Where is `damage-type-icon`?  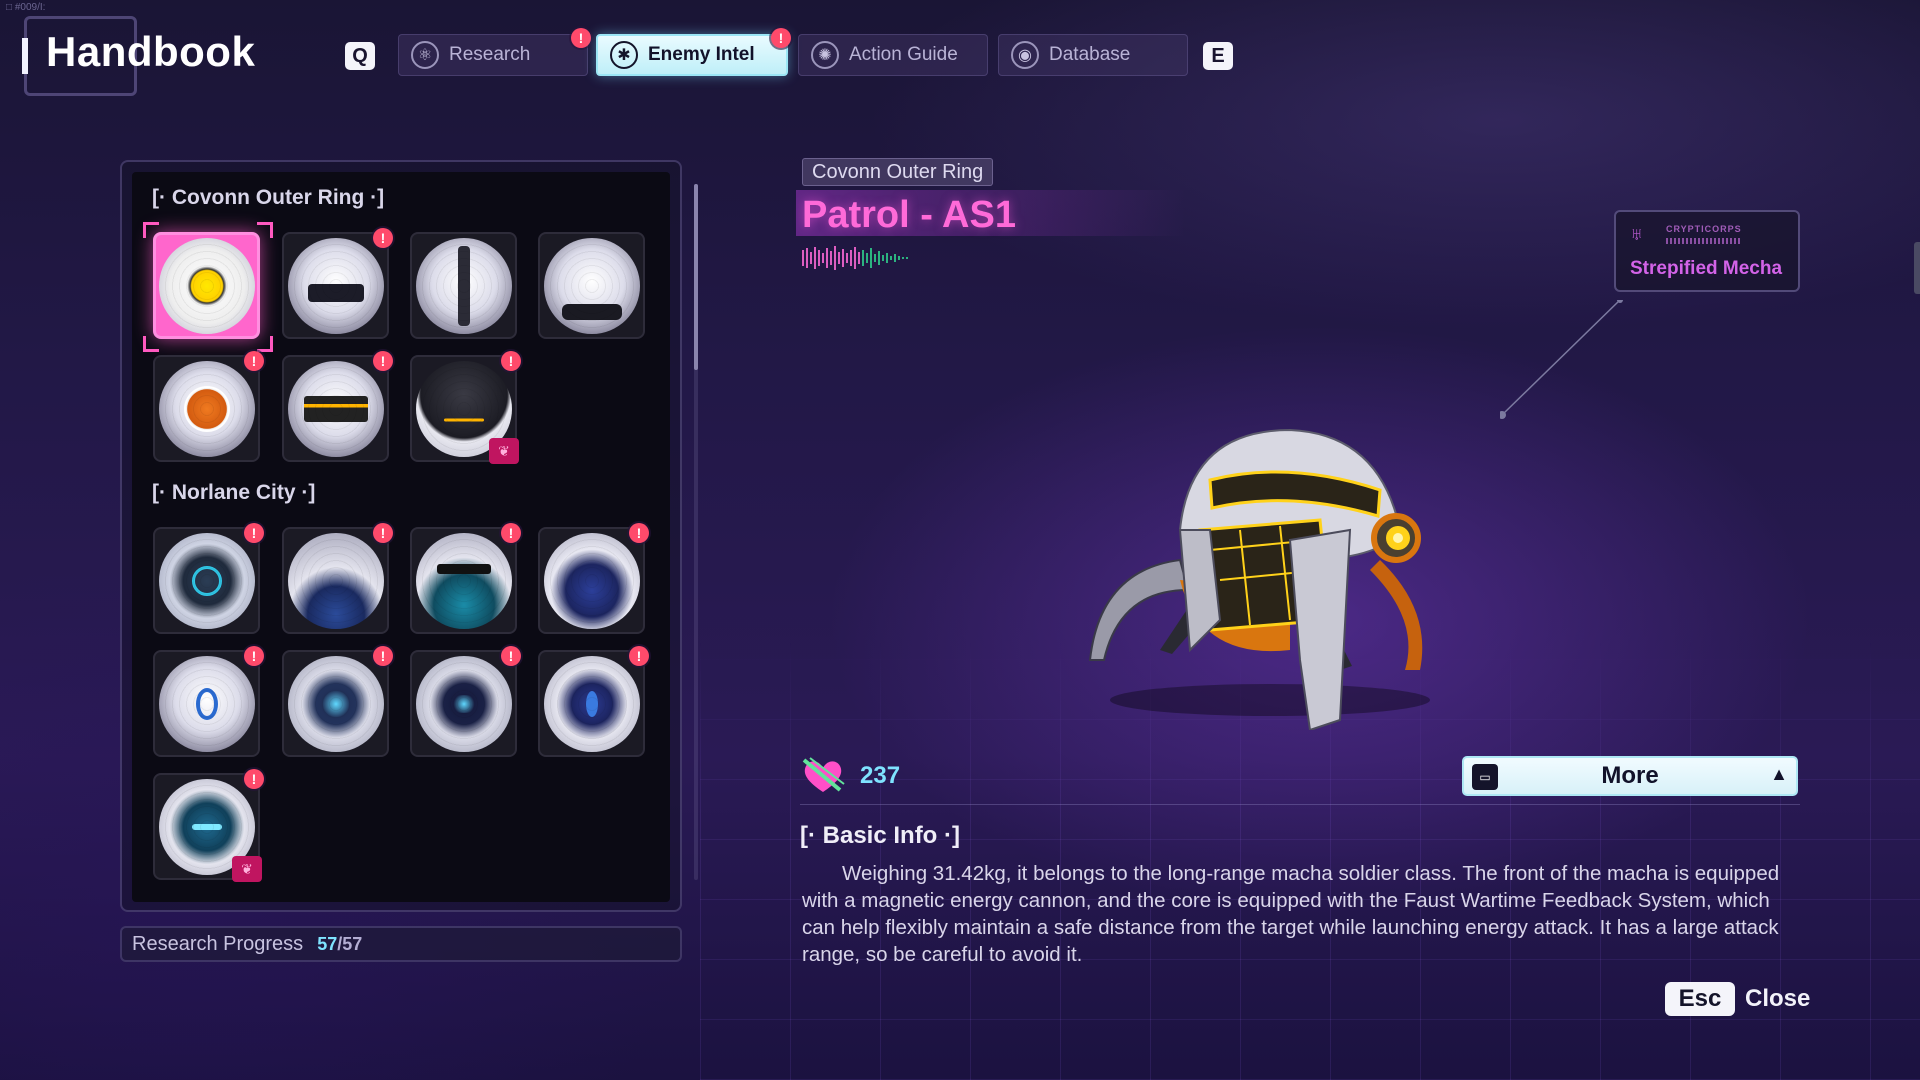 damage-type-icon is located at coordinates (823, 774).